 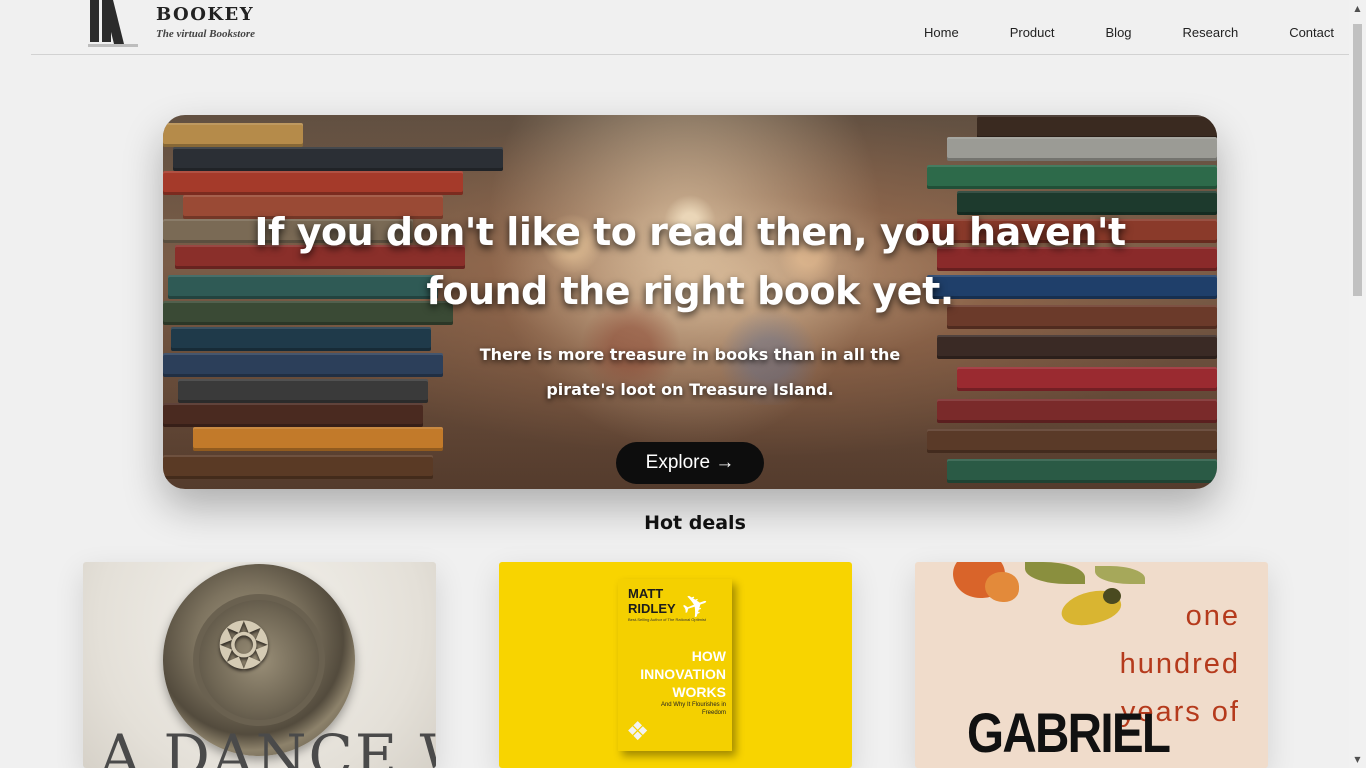 What do you see at coordinates (244, 647) in the screenshot?
I see `dragon-icon: ❂` at bounding box center [244, 647].